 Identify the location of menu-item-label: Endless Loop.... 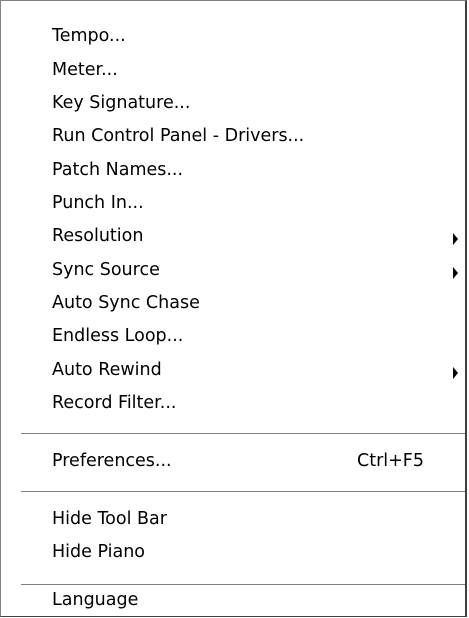
(118, 336).